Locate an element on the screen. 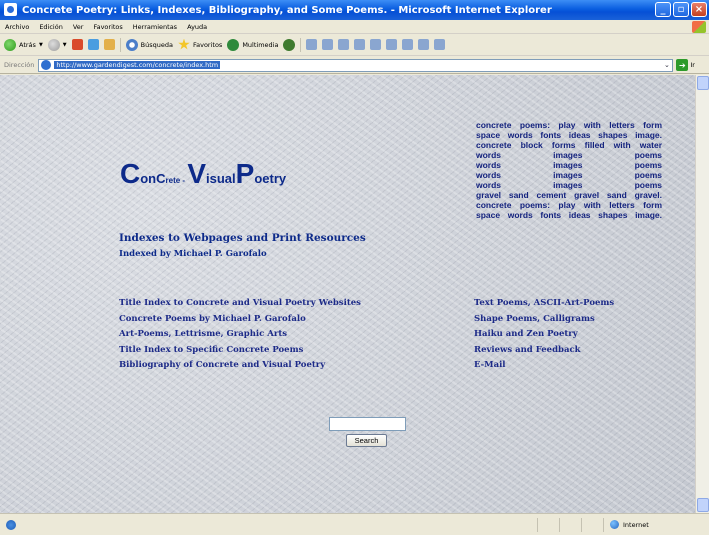 The image size is (709, 535). research-icon is located at coordinates (392, 44).